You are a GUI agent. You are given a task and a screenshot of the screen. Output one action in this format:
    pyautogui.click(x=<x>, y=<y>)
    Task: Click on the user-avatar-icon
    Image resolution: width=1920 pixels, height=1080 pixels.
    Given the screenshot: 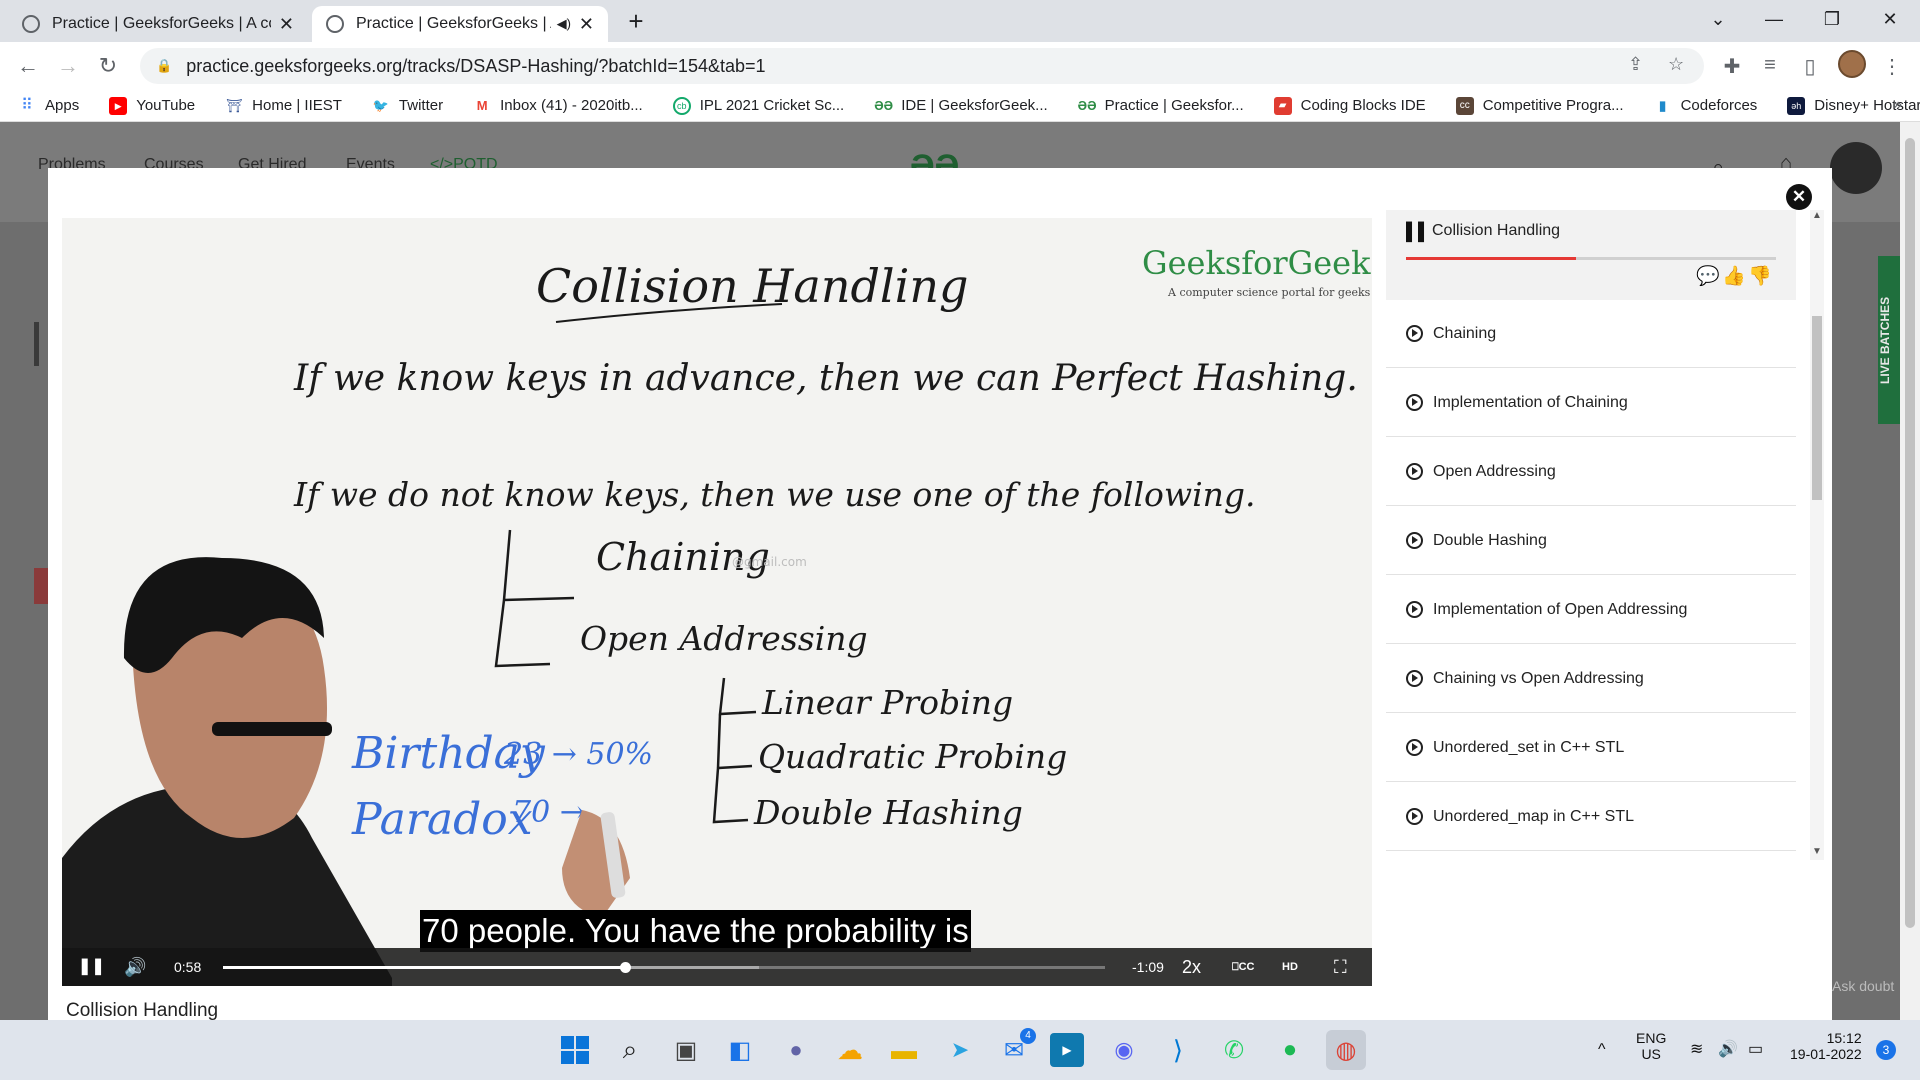 What is the action you would take?
    pyautogui.click(x=1856, y=168)
    